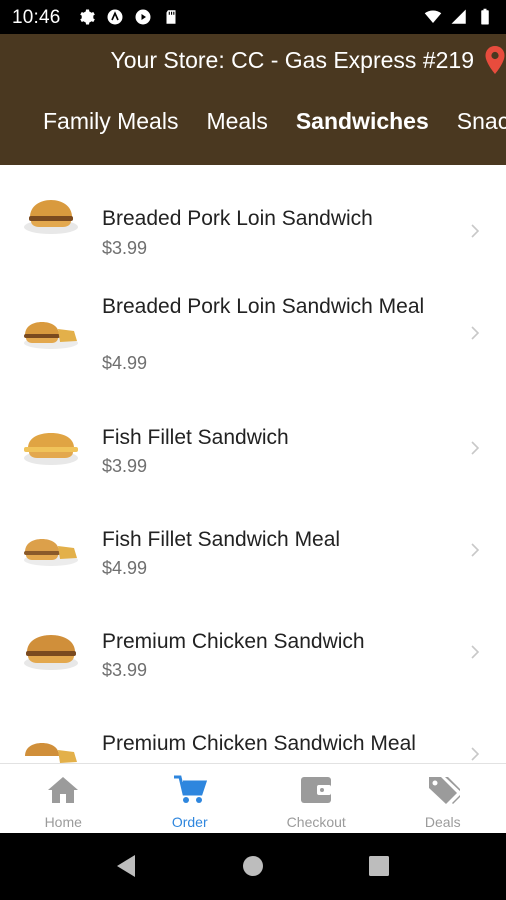 The height and width of the screenshot is (900, 506). I want to click on signal-icon, so click(458, 16).